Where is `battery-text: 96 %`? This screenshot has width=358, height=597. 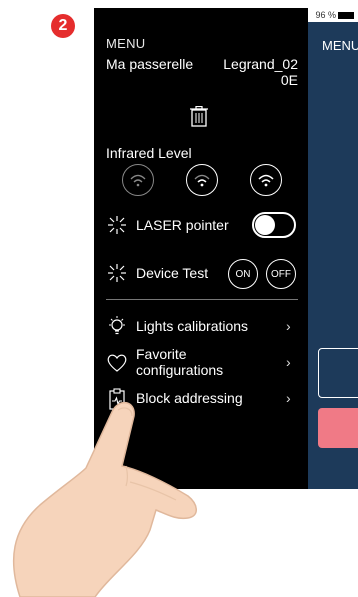
battery-text: 96 % is located at coordinates (325, 15).